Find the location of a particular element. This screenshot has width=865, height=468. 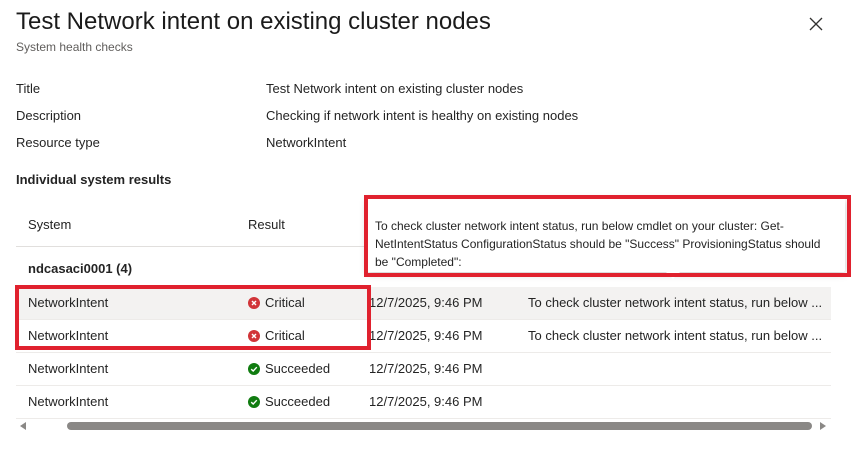

scroll-left-arrow-icon is located at coordinates (23, 426).